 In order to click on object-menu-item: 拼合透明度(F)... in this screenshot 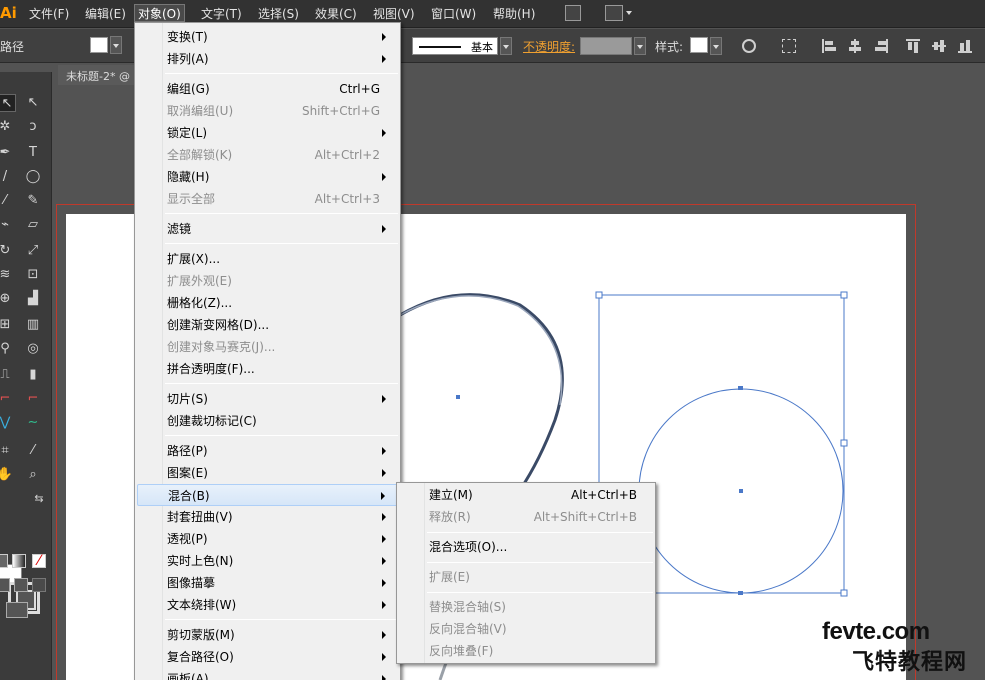, I will do `click(267, 369)`.